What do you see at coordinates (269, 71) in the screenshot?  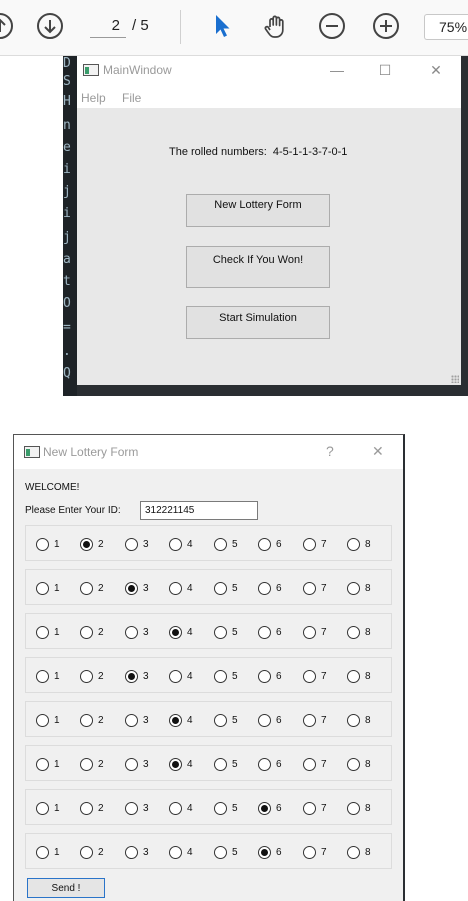 I see `main-window-titlebar: MainWindow — ☐ ✕` at bounding box center [269, 71].